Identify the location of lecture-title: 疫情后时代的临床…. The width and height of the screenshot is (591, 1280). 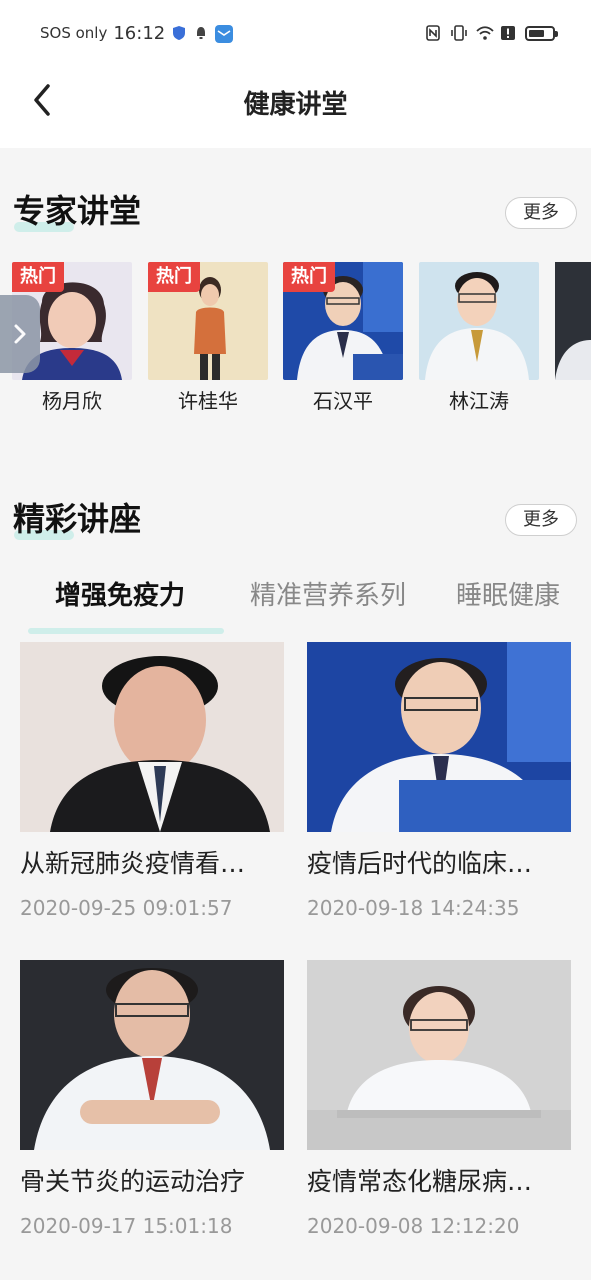
(420, 863).